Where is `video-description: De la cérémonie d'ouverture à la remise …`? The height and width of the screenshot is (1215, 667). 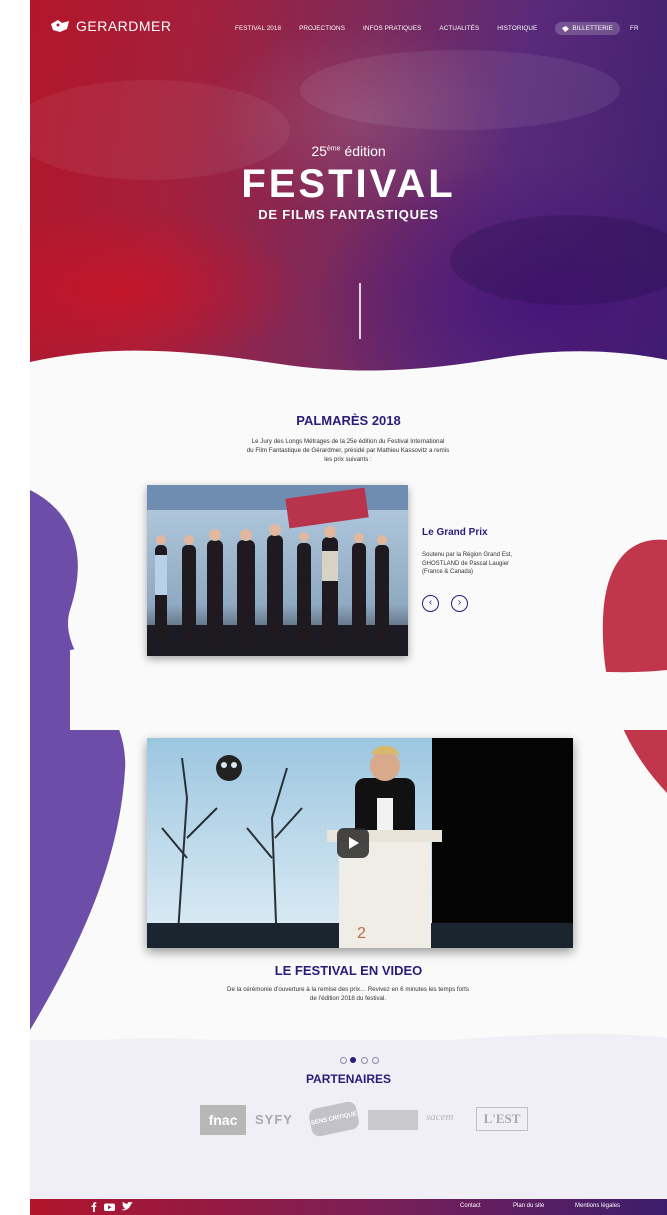 video-description: De la cérémonie d'ouverture à la remise … is located at coordinates (348, 994).